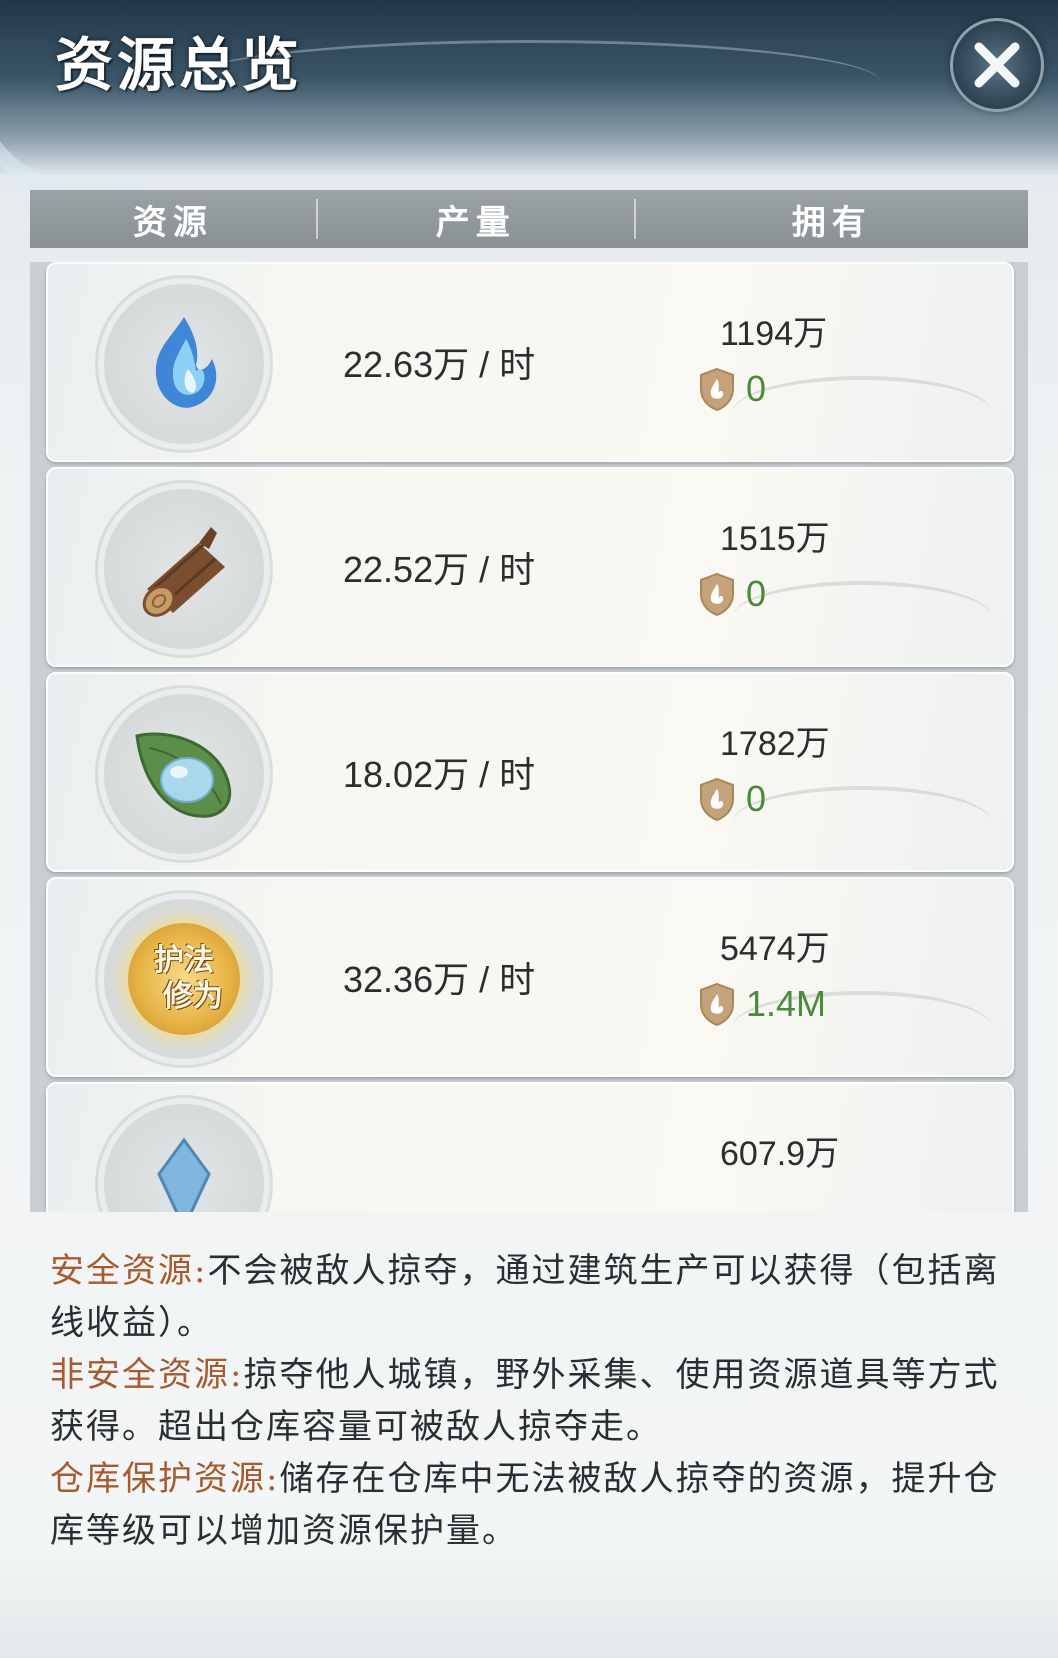 The height and width of the screenshot is (1658, 1058). What do you see at coordinates (475, 222) in the screenshot?
I see `column-header-production: 产量` at bounding box center [475, 222].